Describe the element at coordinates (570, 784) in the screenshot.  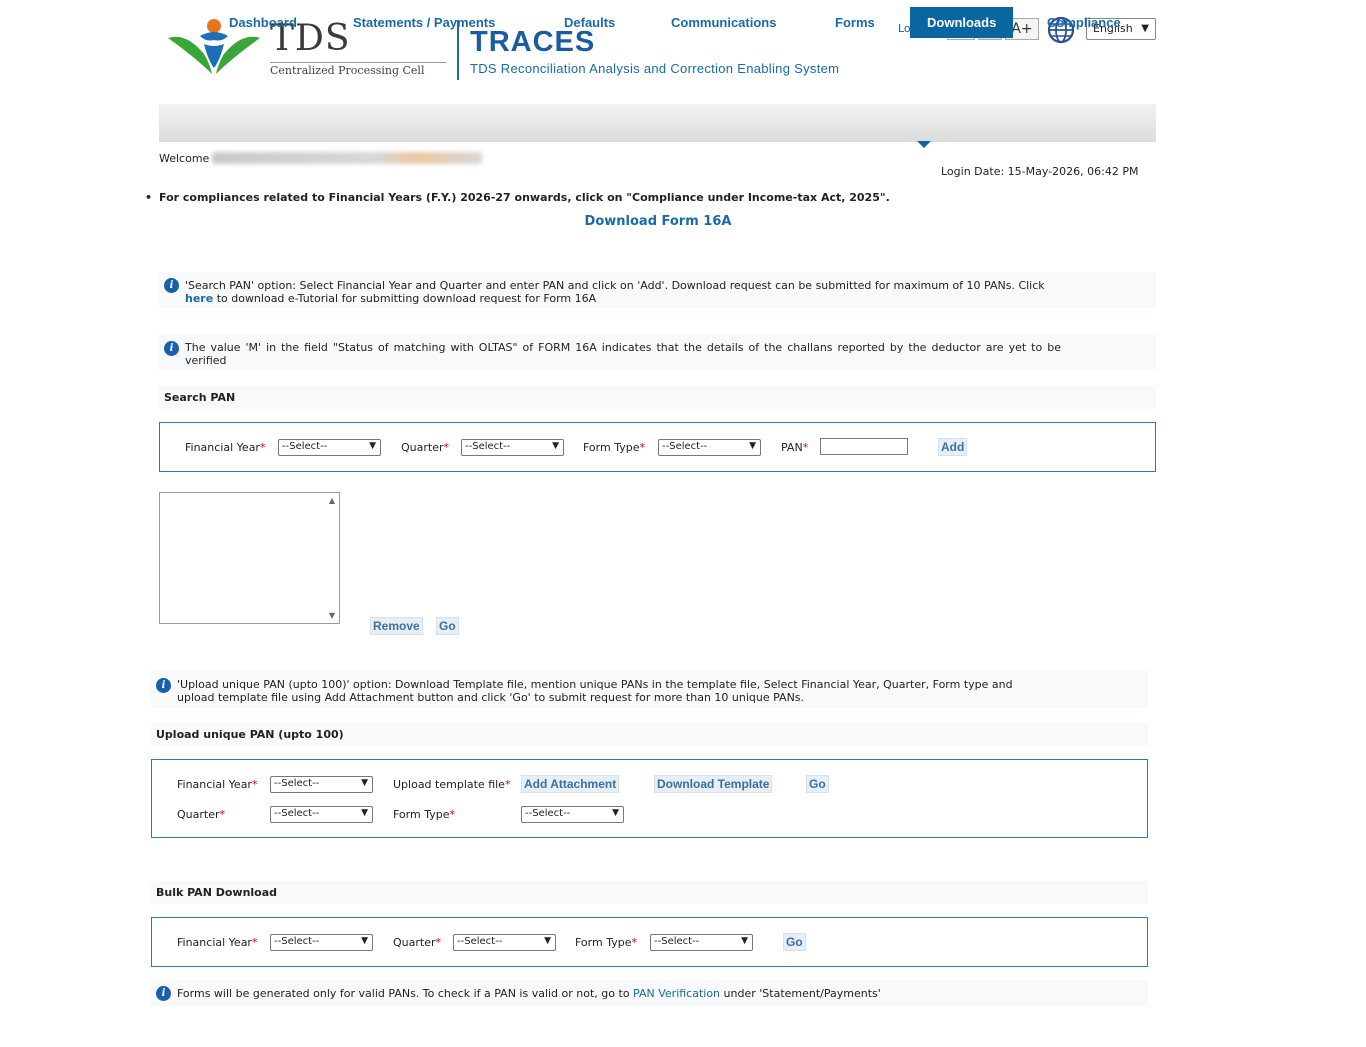
I see `add-attachment-button: Add Attachment` at that location.